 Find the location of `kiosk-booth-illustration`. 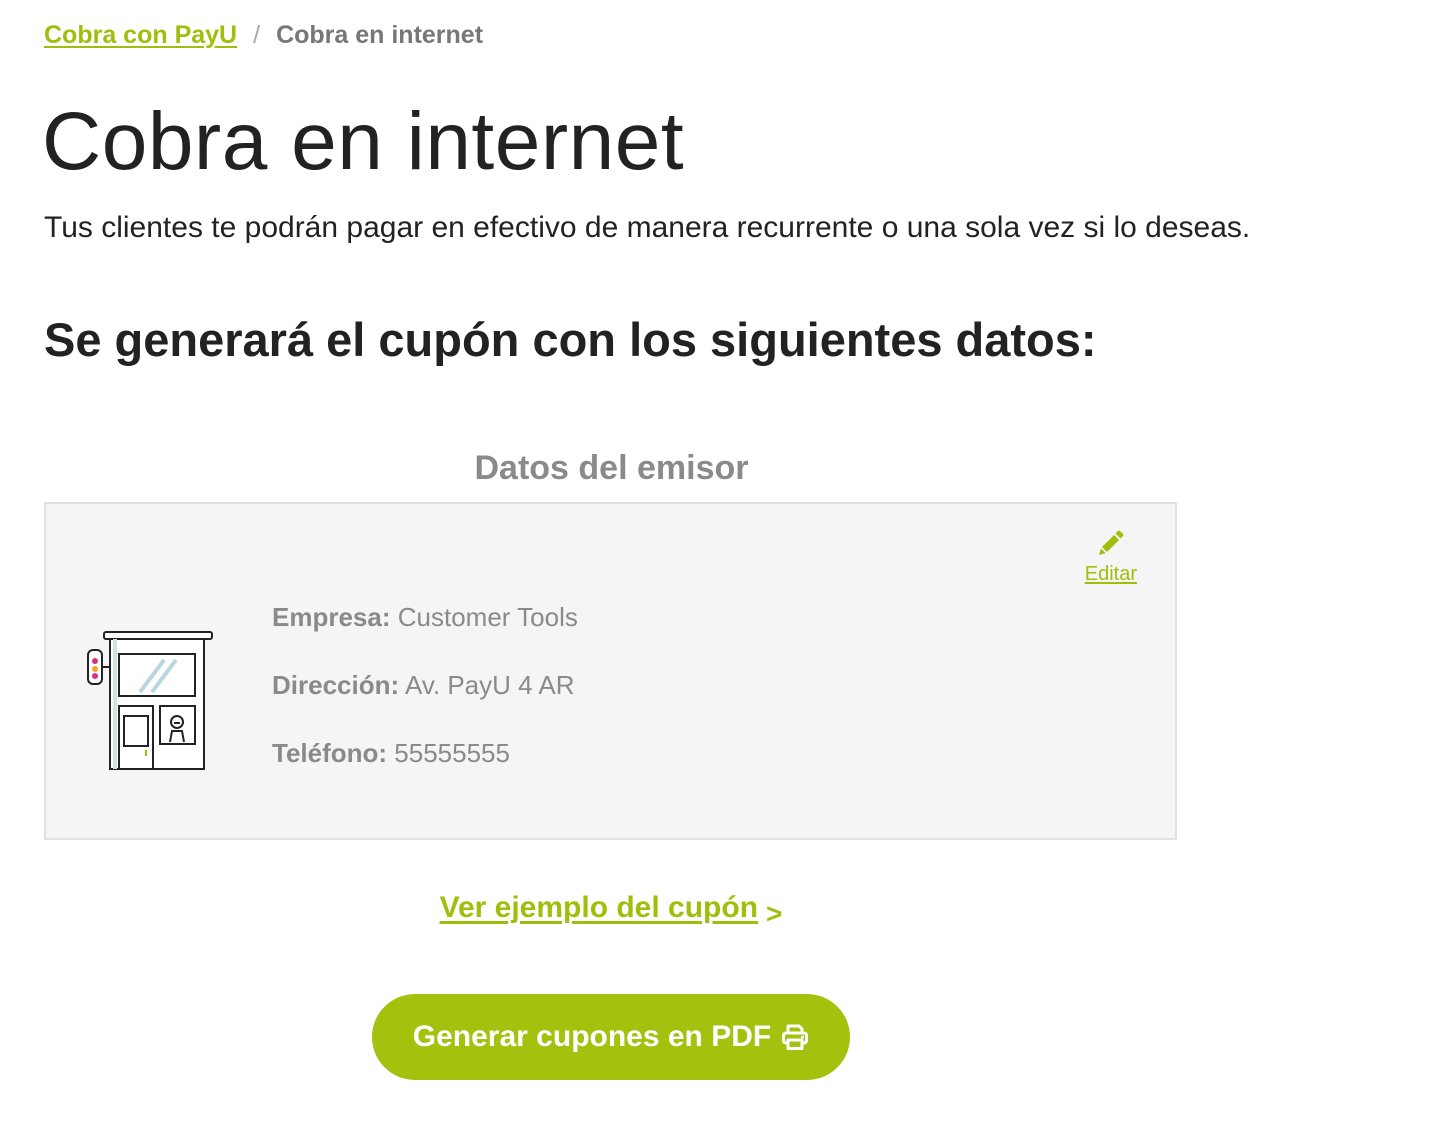

kiosk-booth-illustration is located at coordinates (152, 701).